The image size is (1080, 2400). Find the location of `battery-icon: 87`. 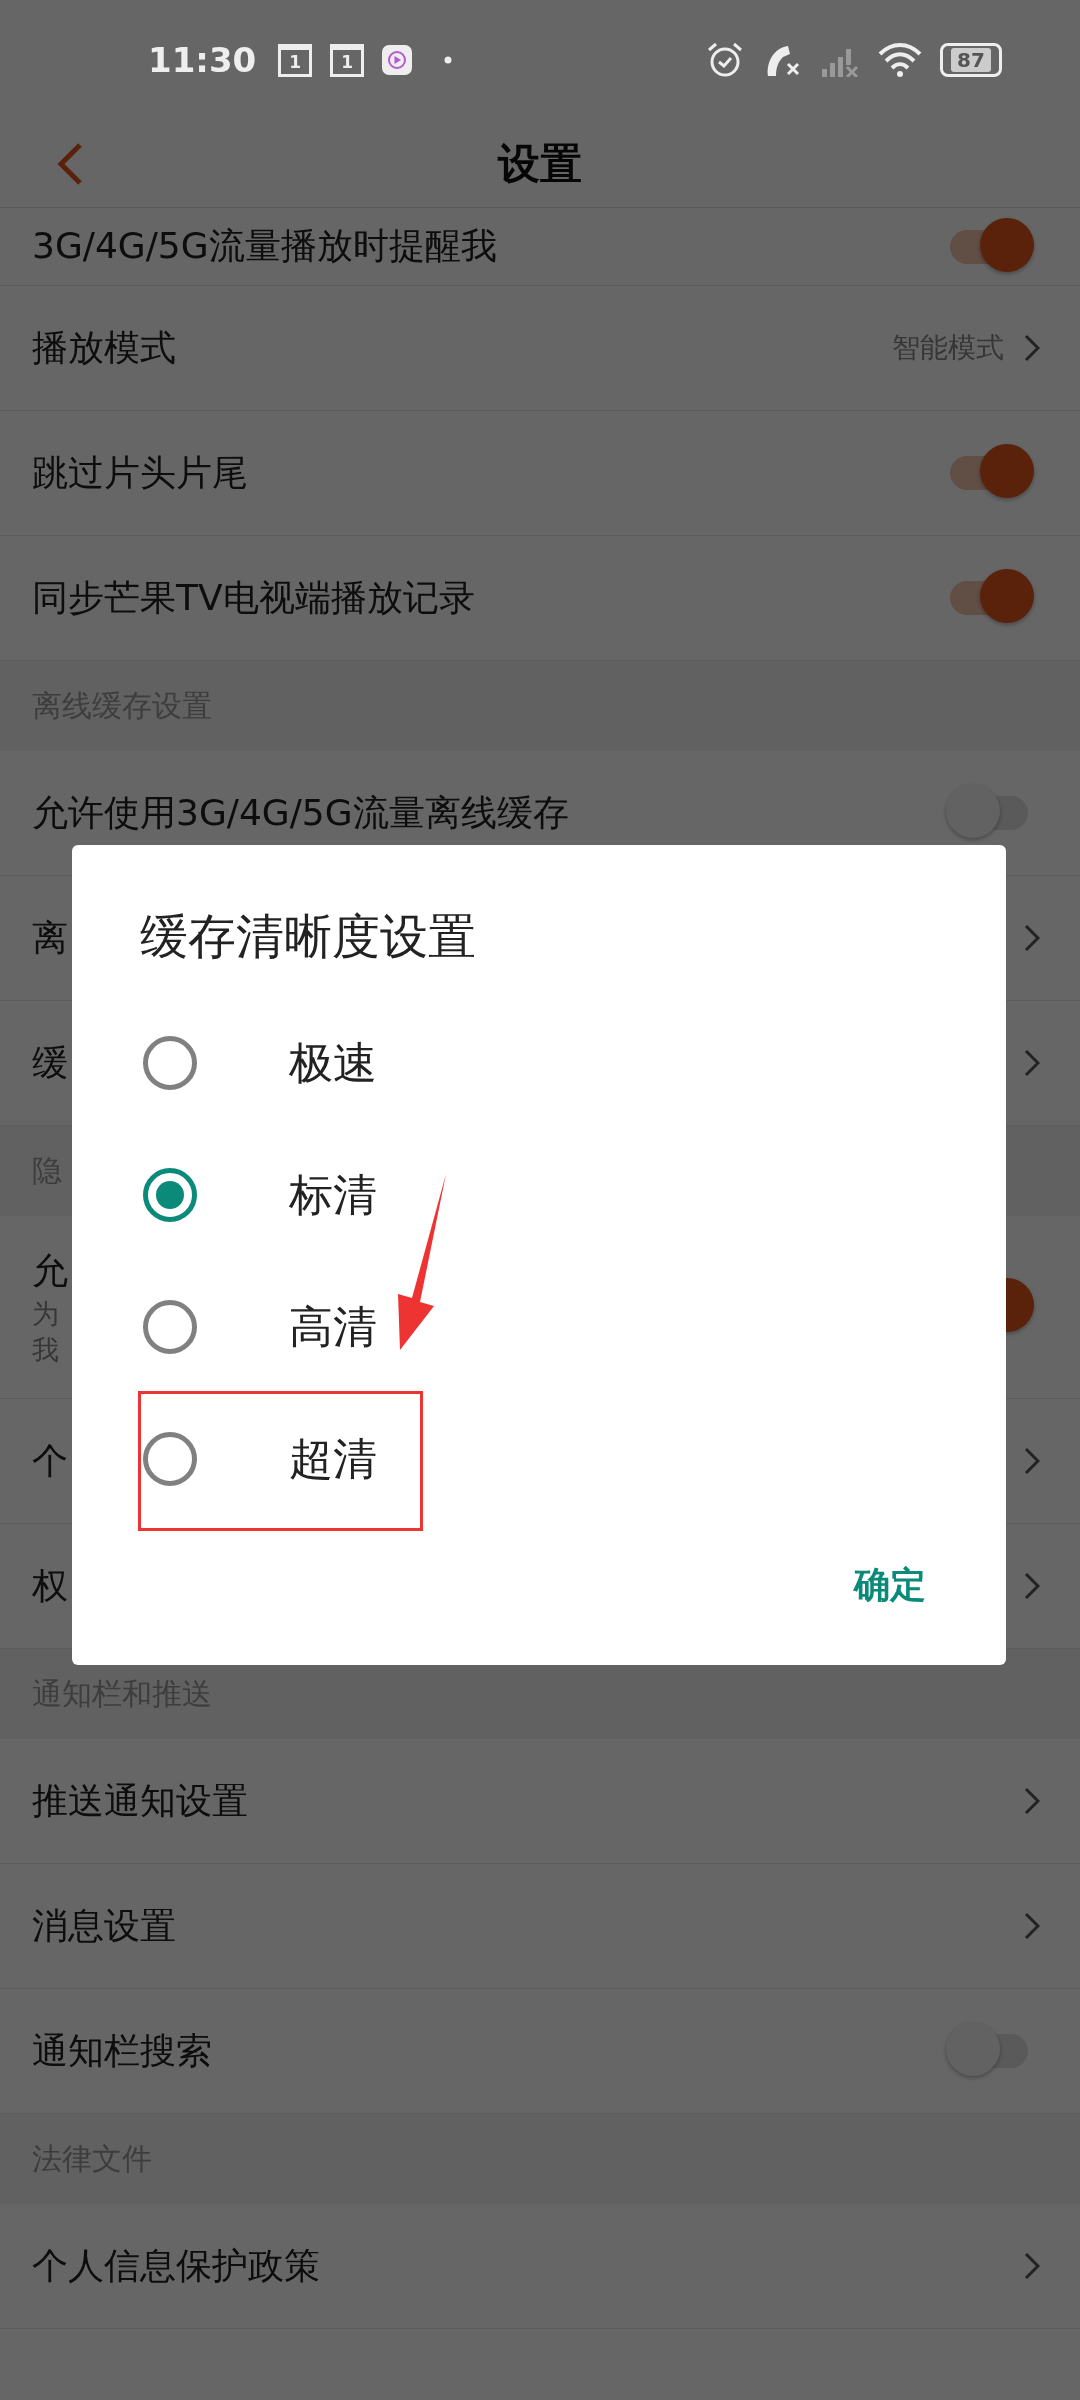

battery-icon: 87 is located at coordinates (971, 60).